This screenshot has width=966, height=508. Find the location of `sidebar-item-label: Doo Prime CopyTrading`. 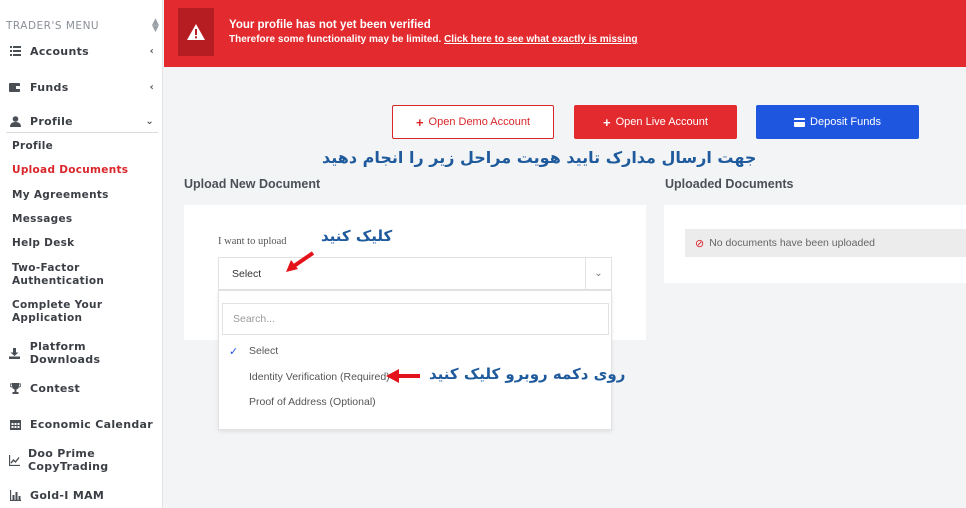

sidebar-item-label: Doo Prime CopyTrading is located at coordinates (68, 460).